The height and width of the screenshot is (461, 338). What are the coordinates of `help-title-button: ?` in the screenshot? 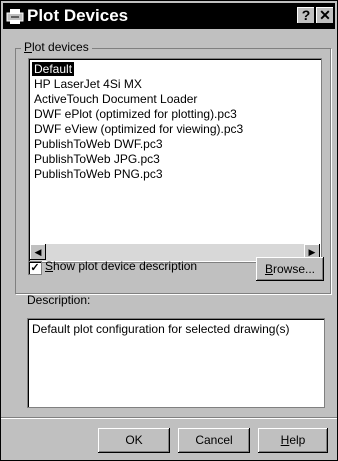 It's located at (306, 15).